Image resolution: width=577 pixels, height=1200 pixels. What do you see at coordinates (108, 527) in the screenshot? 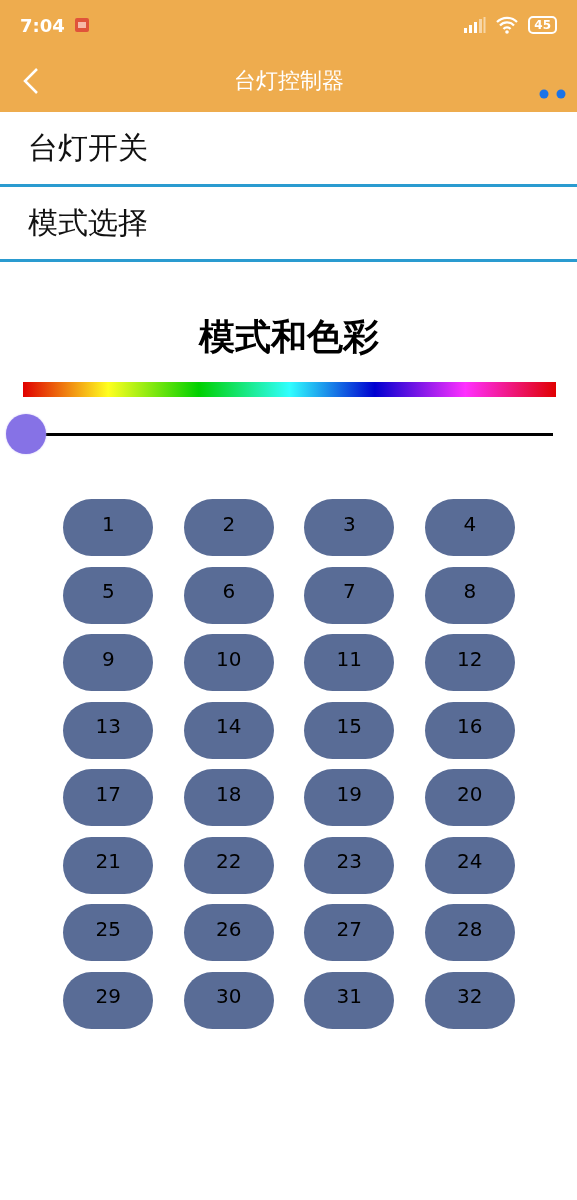
I see `mode-button: 1` at bounding box center [108, 527].